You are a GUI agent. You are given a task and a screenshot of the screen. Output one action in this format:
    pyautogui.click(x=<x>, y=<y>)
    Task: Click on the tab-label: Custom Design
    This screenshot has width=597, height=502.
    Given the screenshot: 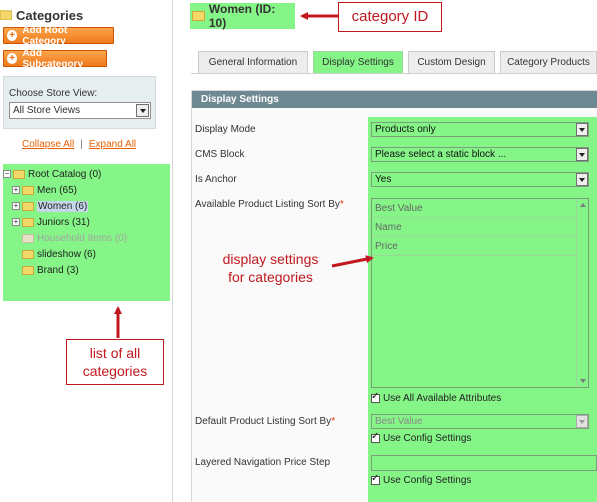 What is the action you would take?
    pyautogui.click(x=451, y=62)
    